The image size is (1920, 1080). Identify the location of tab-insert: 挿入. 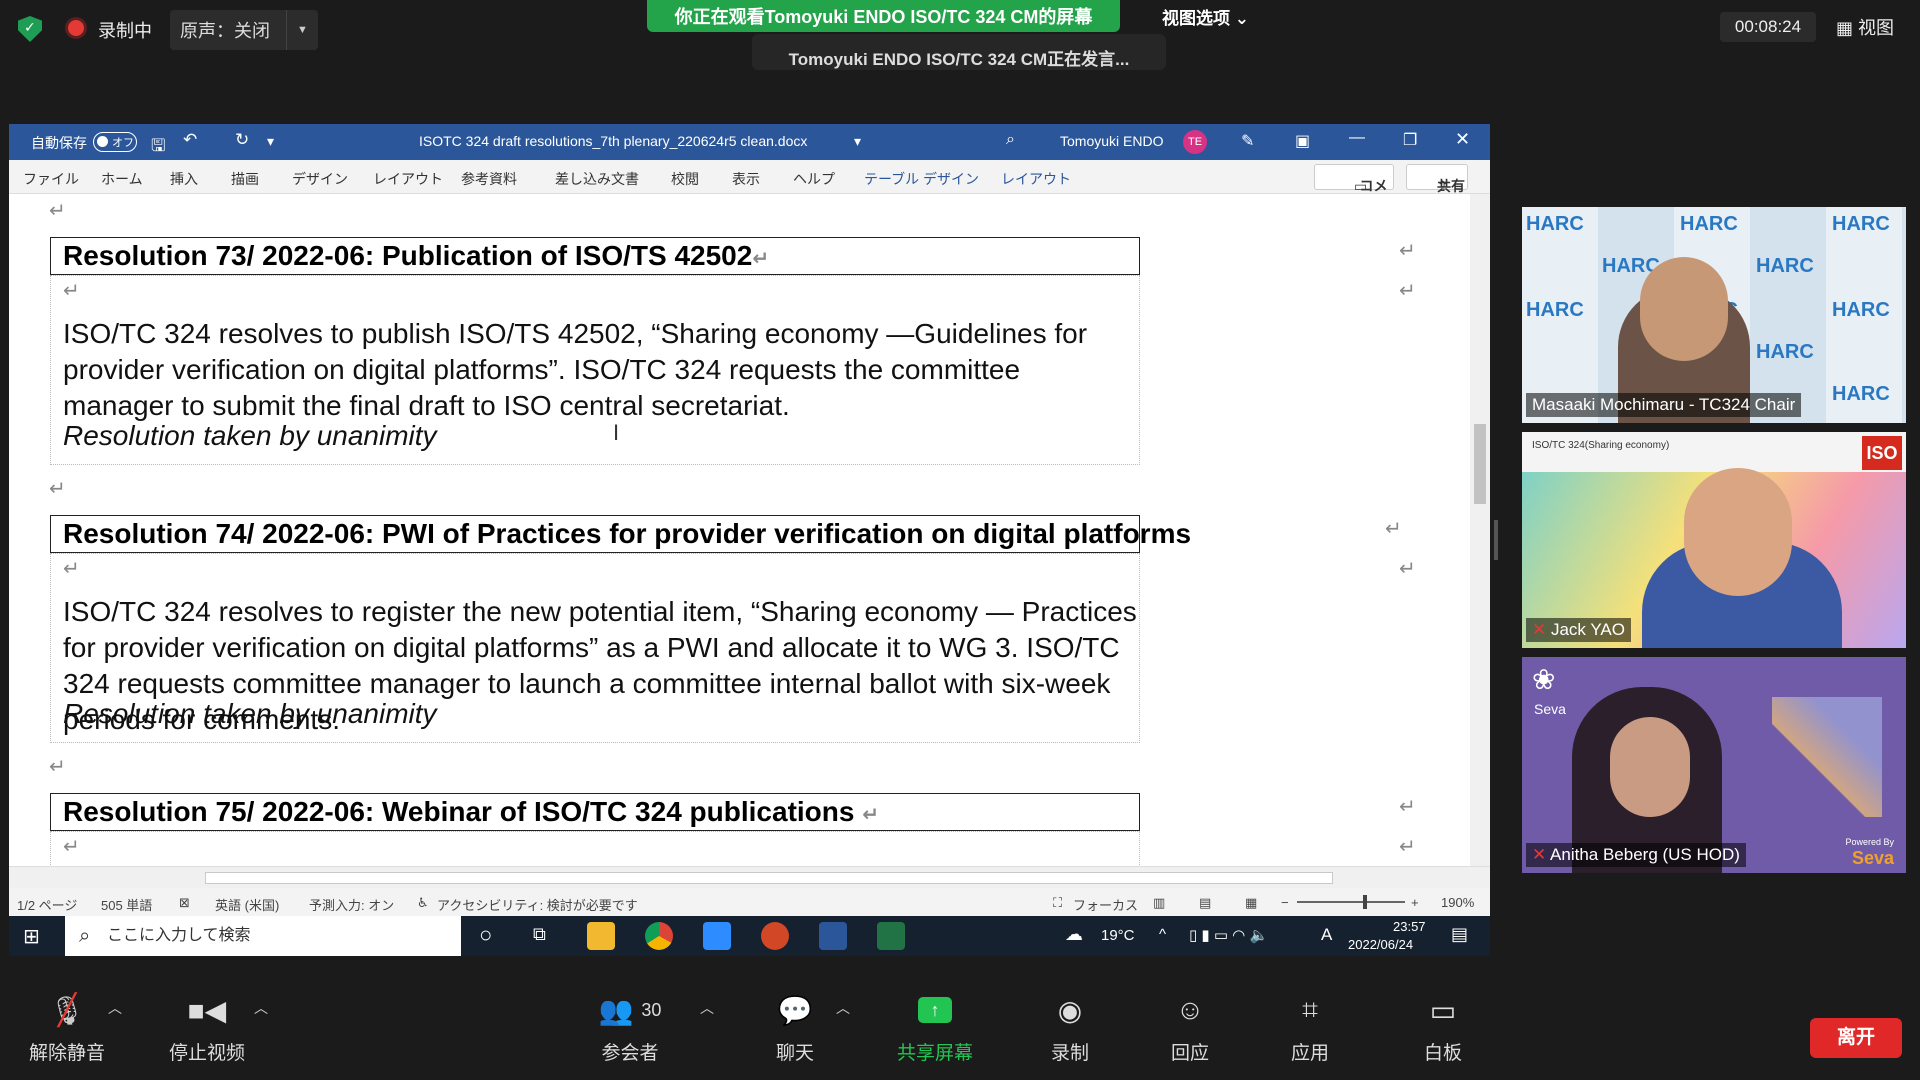
(184, 179).